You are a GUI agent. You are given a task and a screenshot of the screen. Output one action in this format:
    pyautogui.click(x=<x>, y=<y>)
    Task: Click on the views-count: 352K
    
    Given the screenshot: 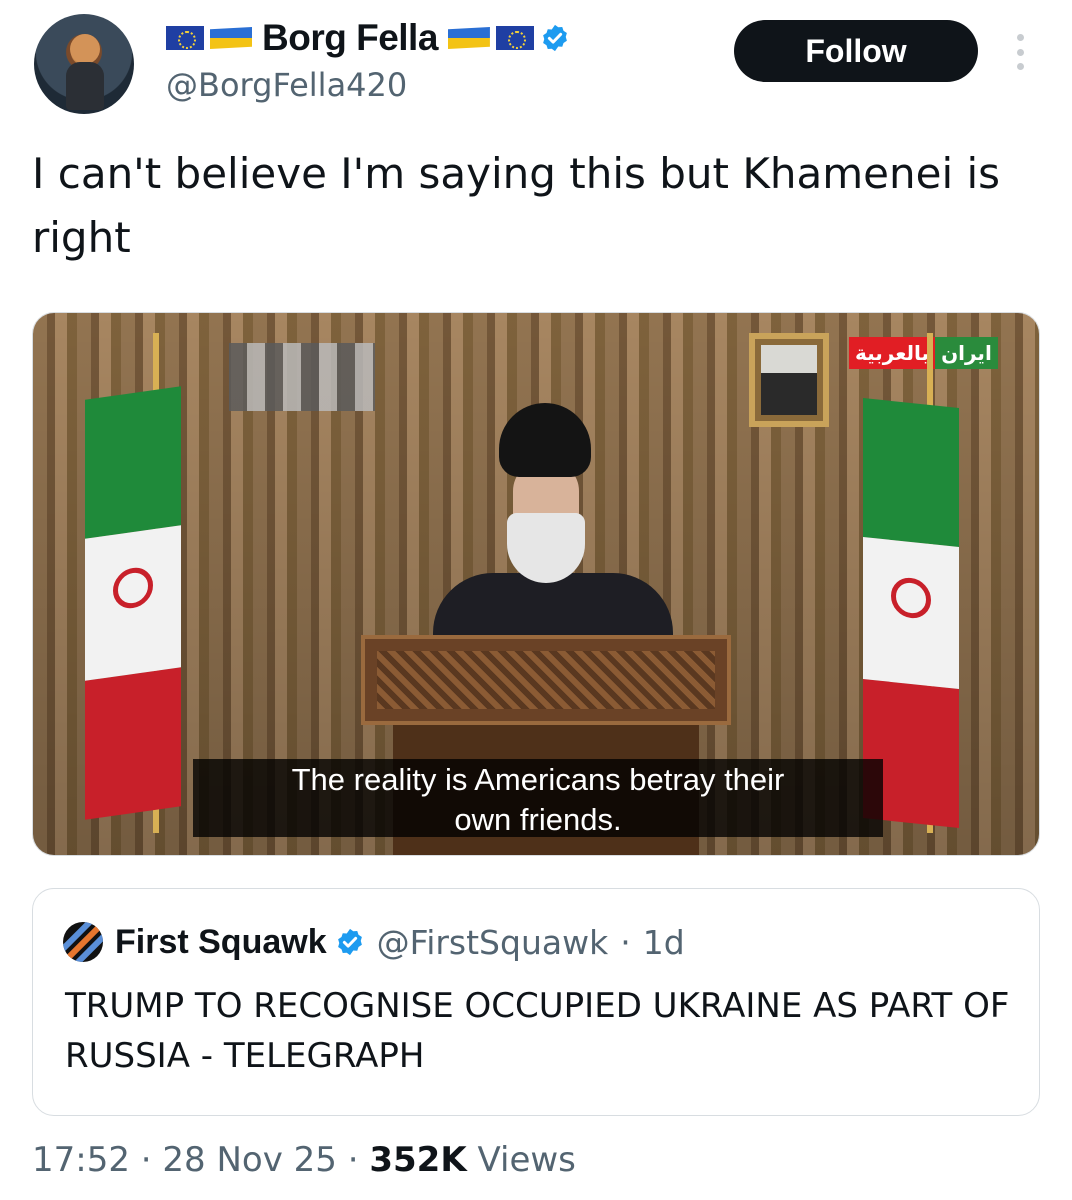 What is the action you would take?
    pyautogui.click(x=417, y=1160)
    